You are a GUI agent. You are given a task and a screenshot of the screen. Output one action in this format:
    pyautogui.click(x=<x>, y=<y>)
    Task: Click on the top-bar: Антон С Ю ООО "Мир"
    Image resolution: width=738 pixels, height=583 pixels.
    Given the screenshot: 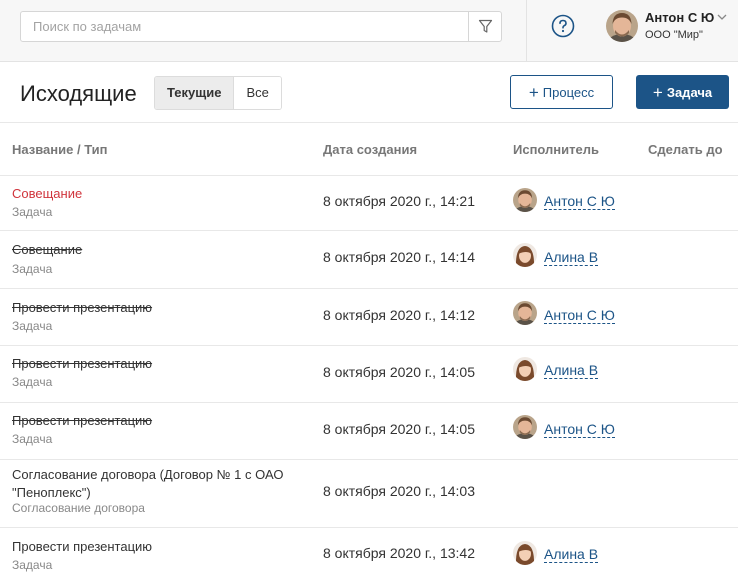 What is the action you would take?
    pyautogui.click(x=369, y=31)
    